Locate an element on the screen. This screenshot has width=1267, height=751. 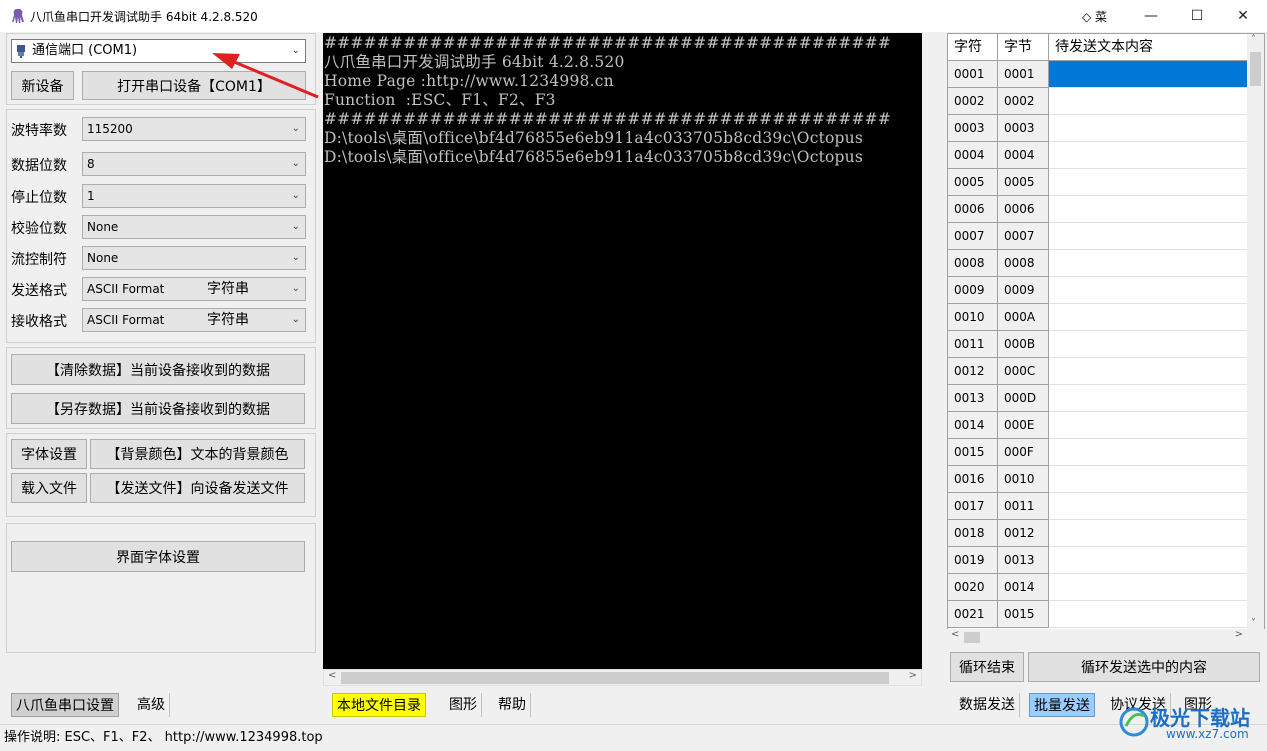
row-byte-index: 0002 is located at coordinates (1023, 101).